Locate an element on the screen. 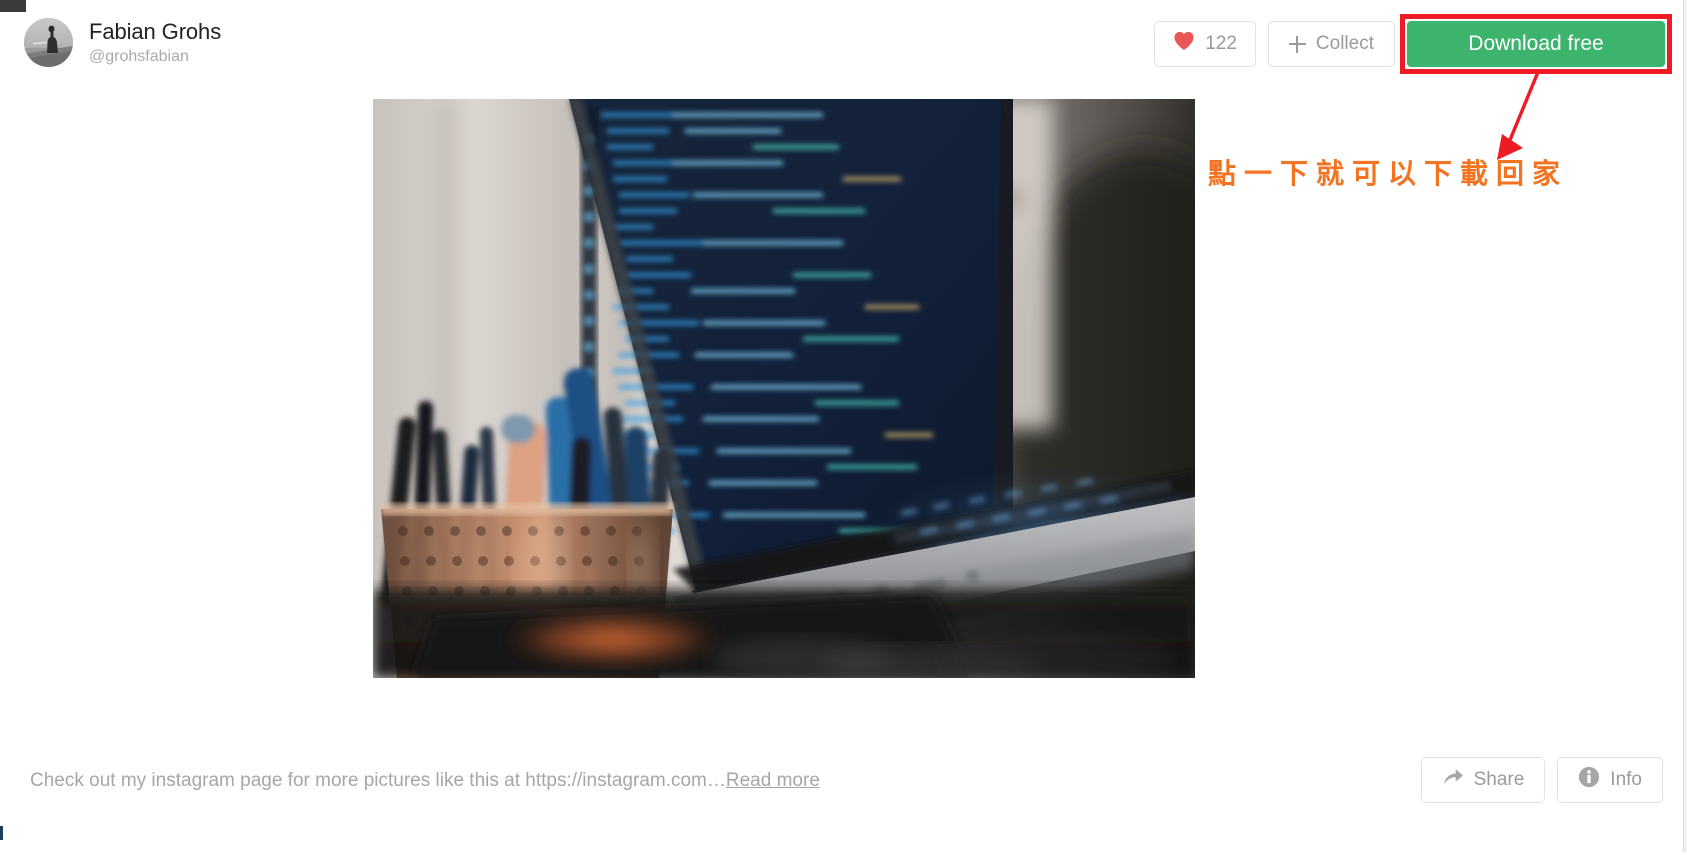  share-button: Share is located at coordinates (1483, 780).